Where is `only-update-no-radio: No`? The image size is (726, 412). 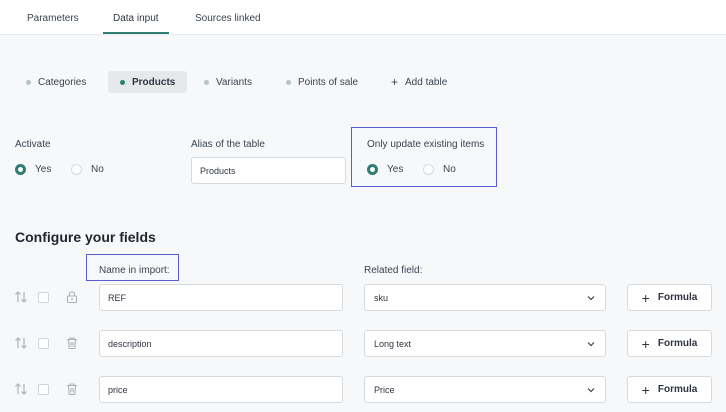 only-update-no-radio: No is located at coordinates (439, 169).